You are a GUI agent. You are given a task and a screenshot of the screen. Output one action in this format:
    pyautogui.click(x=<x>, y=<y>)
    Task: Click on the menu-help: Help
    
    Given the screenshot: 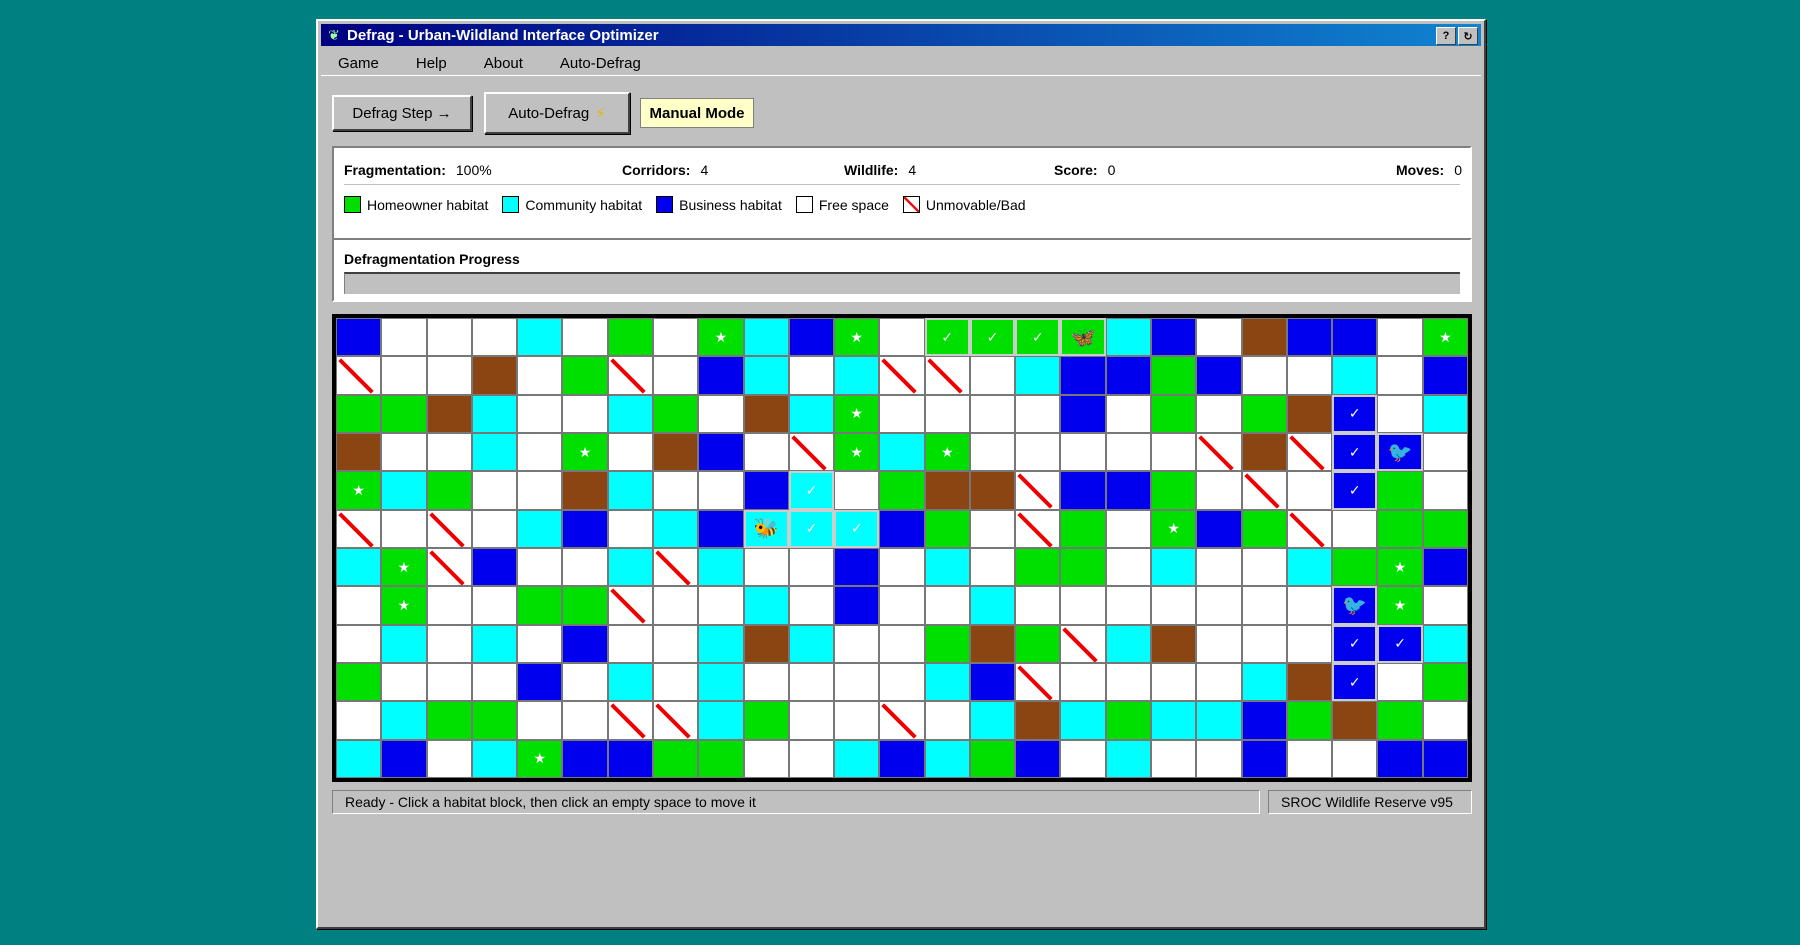 What is the action you would take?
    pyautogui.click(x=432, y=63)
    